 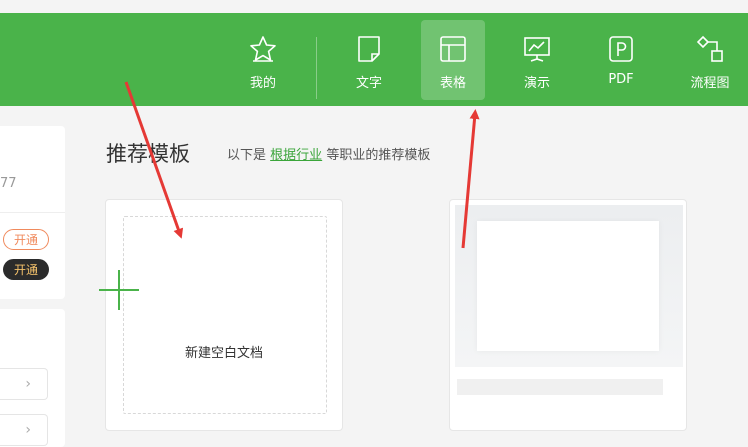 I want to click on pdf-icon, so click(x=621, y=49).